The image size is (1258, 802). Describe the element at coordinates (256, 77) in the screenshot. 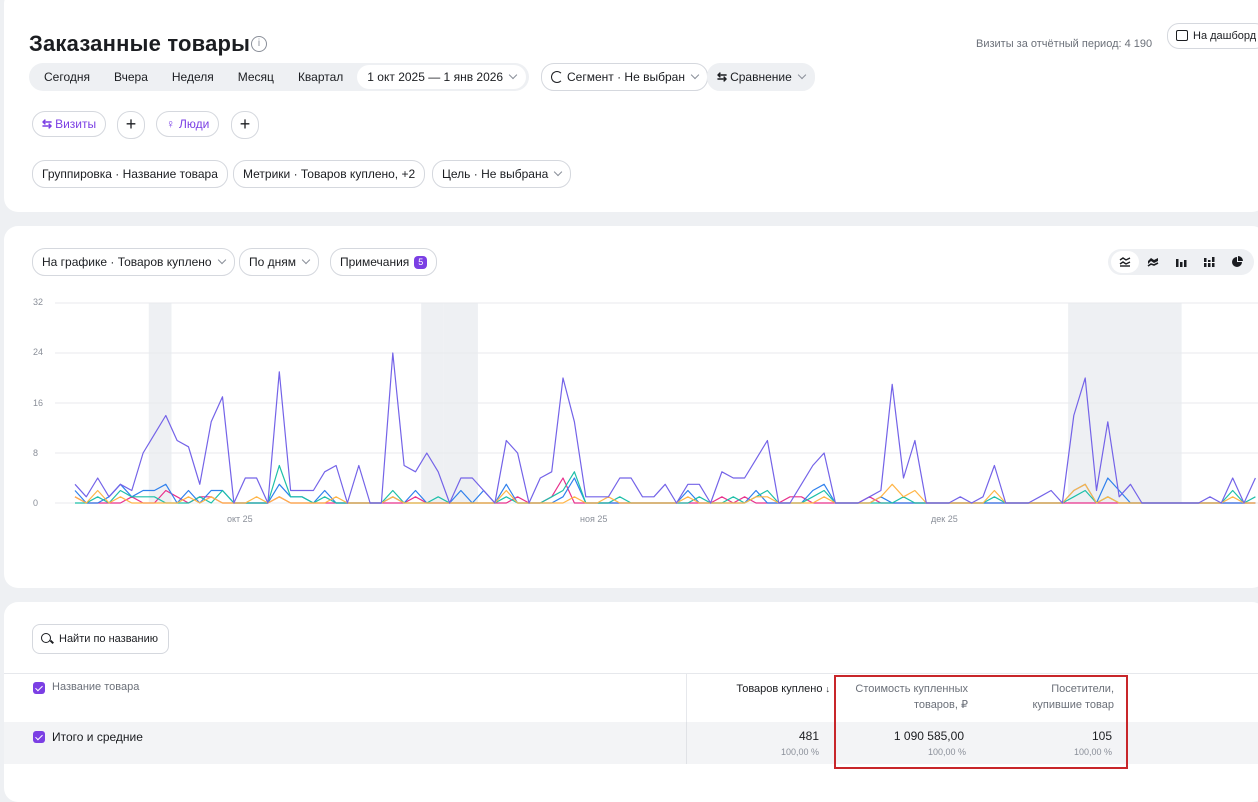

I see `period-month: Месяц` at that location.